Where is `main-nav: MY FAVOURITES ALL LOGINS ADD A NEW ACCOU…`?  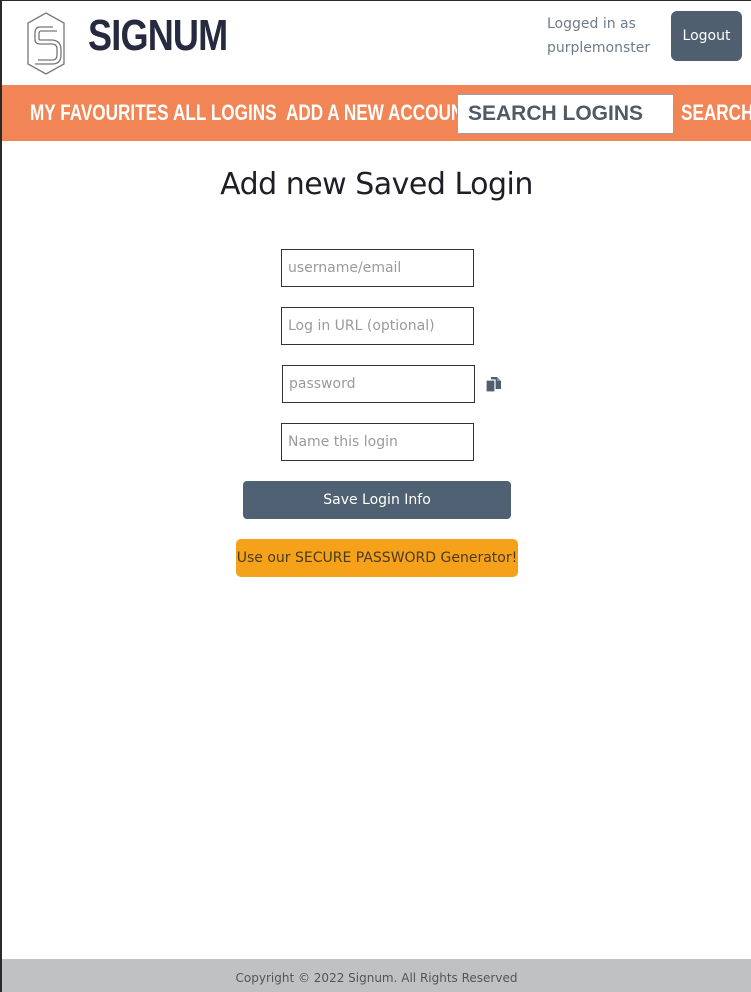 main-nav: MY FAVOURITES ALL LOGINS ADD A NEW ACCOU… is located at coordinates (376, 113).